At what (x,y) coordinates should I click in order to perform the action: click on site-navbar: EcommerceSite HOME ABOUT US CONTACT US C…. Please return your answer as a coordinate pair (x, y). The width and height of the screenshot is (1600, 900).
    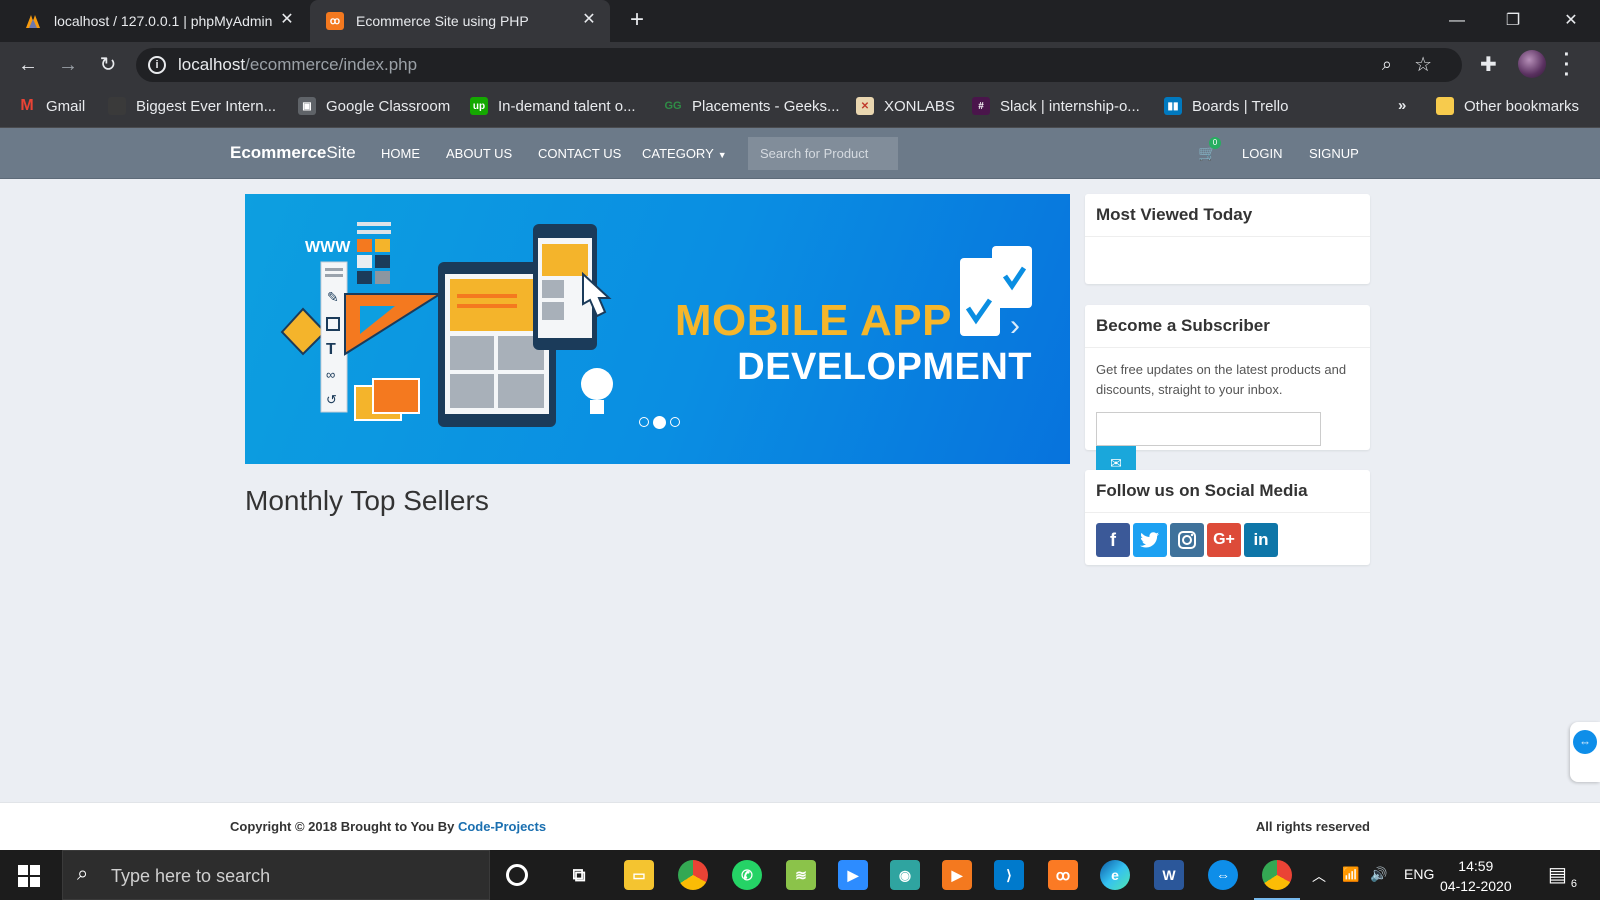
    Looking at the image, I should click on (800, 153).